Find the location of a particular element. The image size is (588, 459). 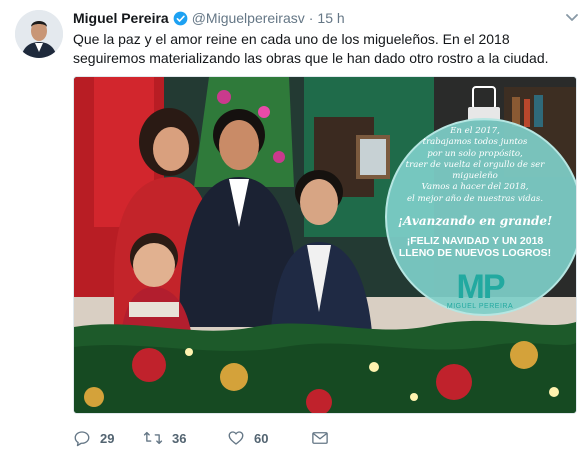

author-name: Miguel Pereira is located at coordinates (121, 18).